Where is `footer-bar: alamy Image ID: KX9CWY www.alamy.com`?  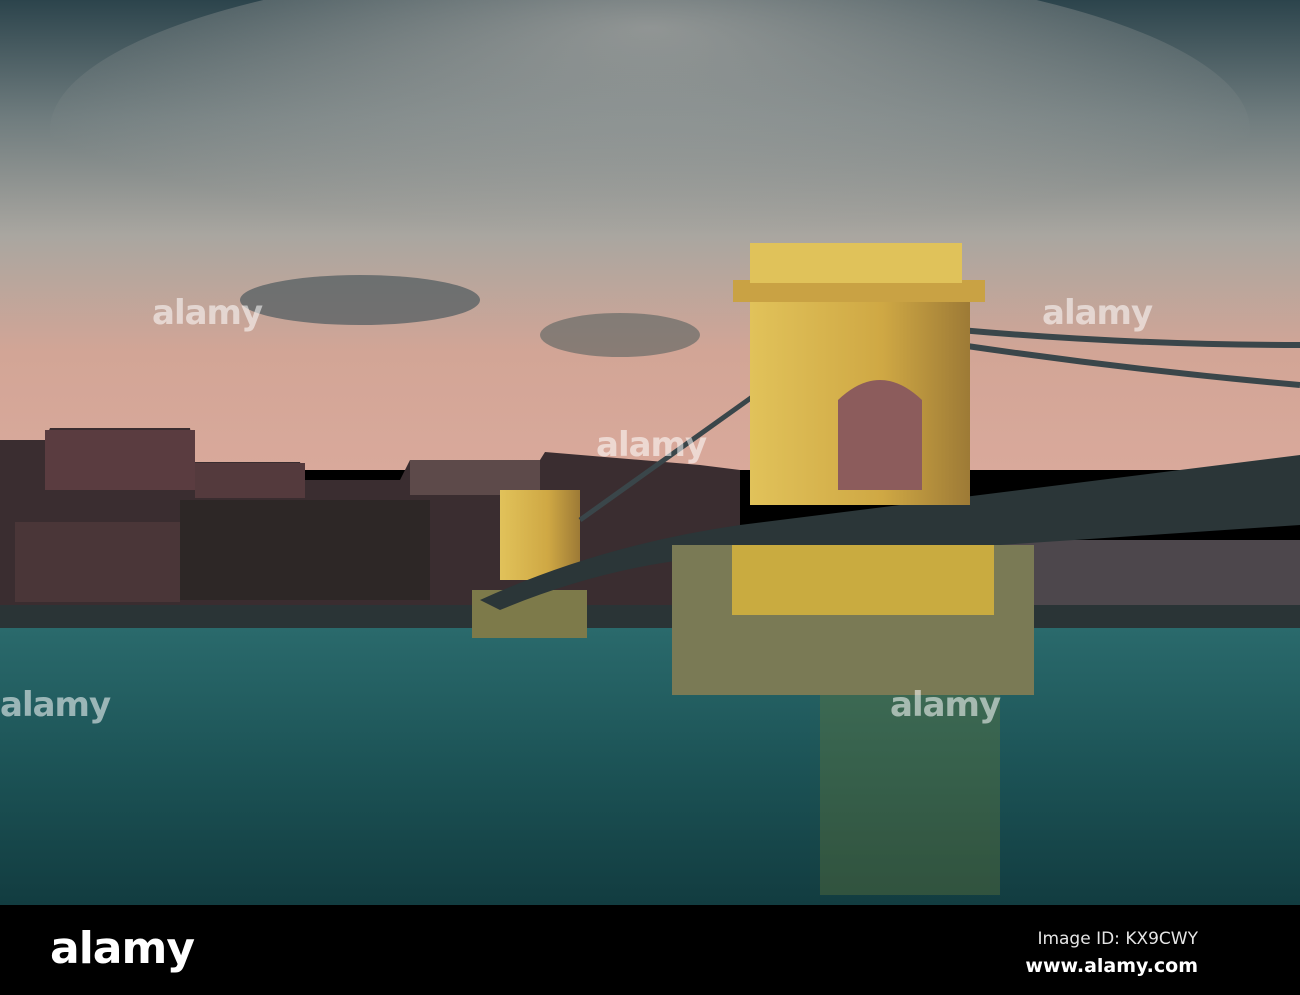 footer-bar: alamy Image ID: KX9CWY www.alamy.com is located at coordinates (650, 950).